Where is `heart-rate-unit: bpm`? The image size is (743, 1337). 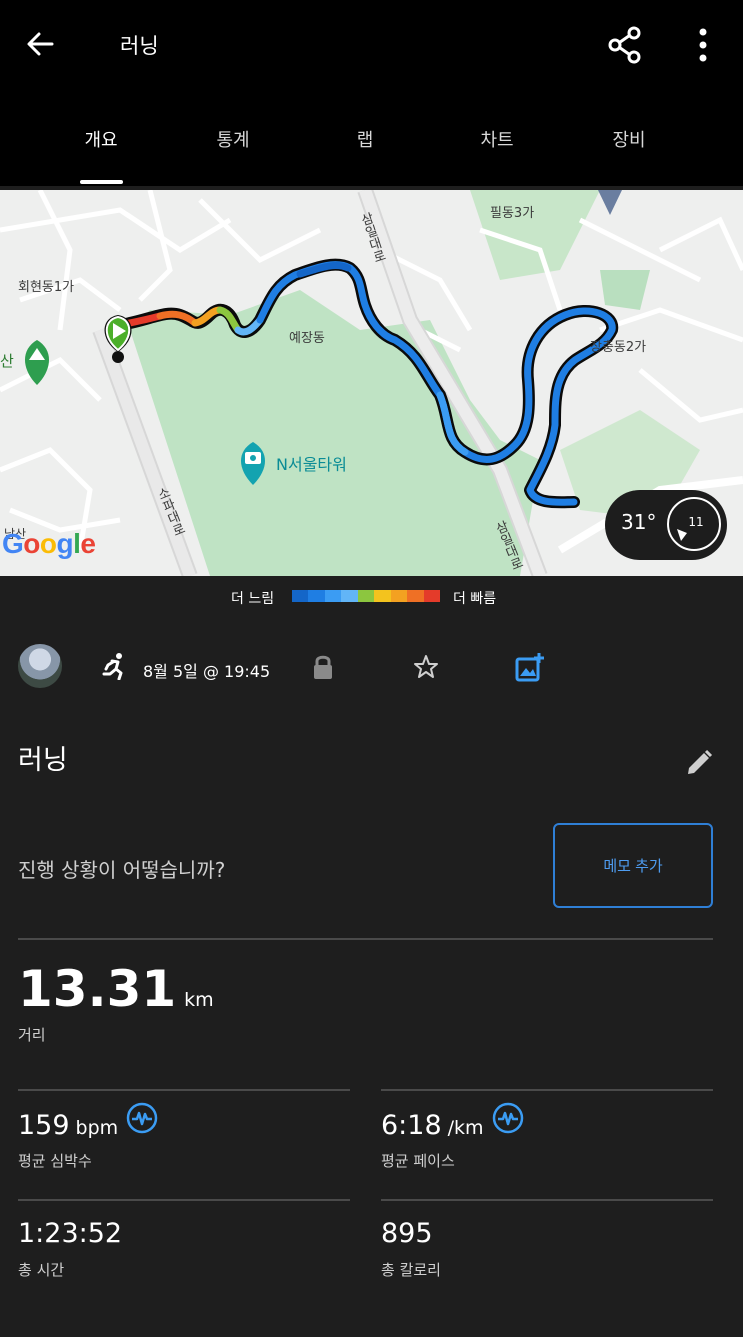 heart-rate-unit: bpm is located at coordinates (97, 1128).